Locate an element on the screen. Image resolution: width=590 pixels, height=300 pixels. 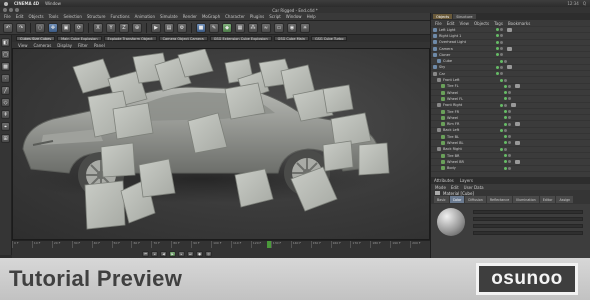
object-row: Body is located at coordinates (510, 169).